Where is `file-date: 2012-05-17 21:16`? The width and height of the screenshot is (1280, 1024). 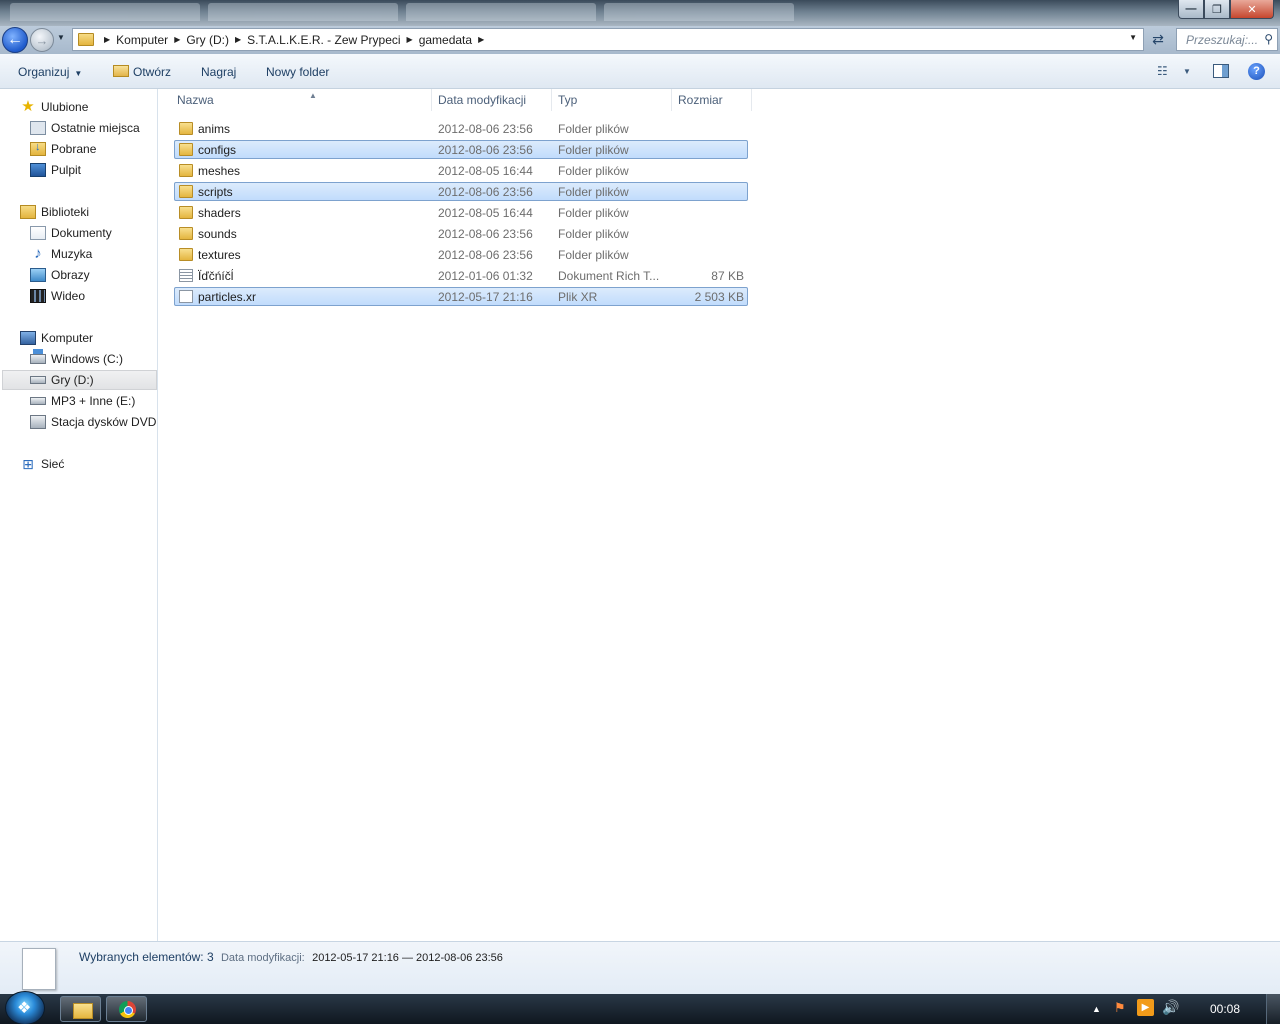
file-date: 2012-05-17 21:16 is located at coordinates (485, 297).